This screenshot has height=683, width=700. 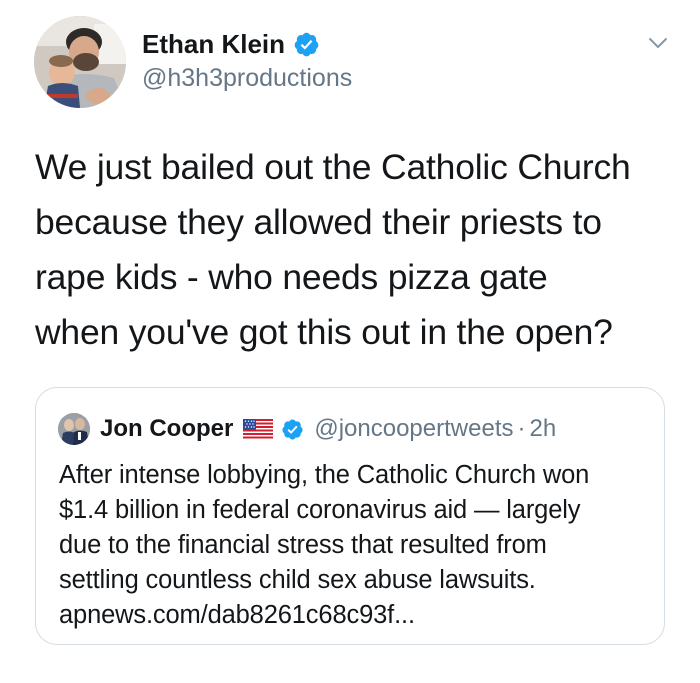 I want to click on author-name-row: Ethan Klein, so click(x=231, y=44).